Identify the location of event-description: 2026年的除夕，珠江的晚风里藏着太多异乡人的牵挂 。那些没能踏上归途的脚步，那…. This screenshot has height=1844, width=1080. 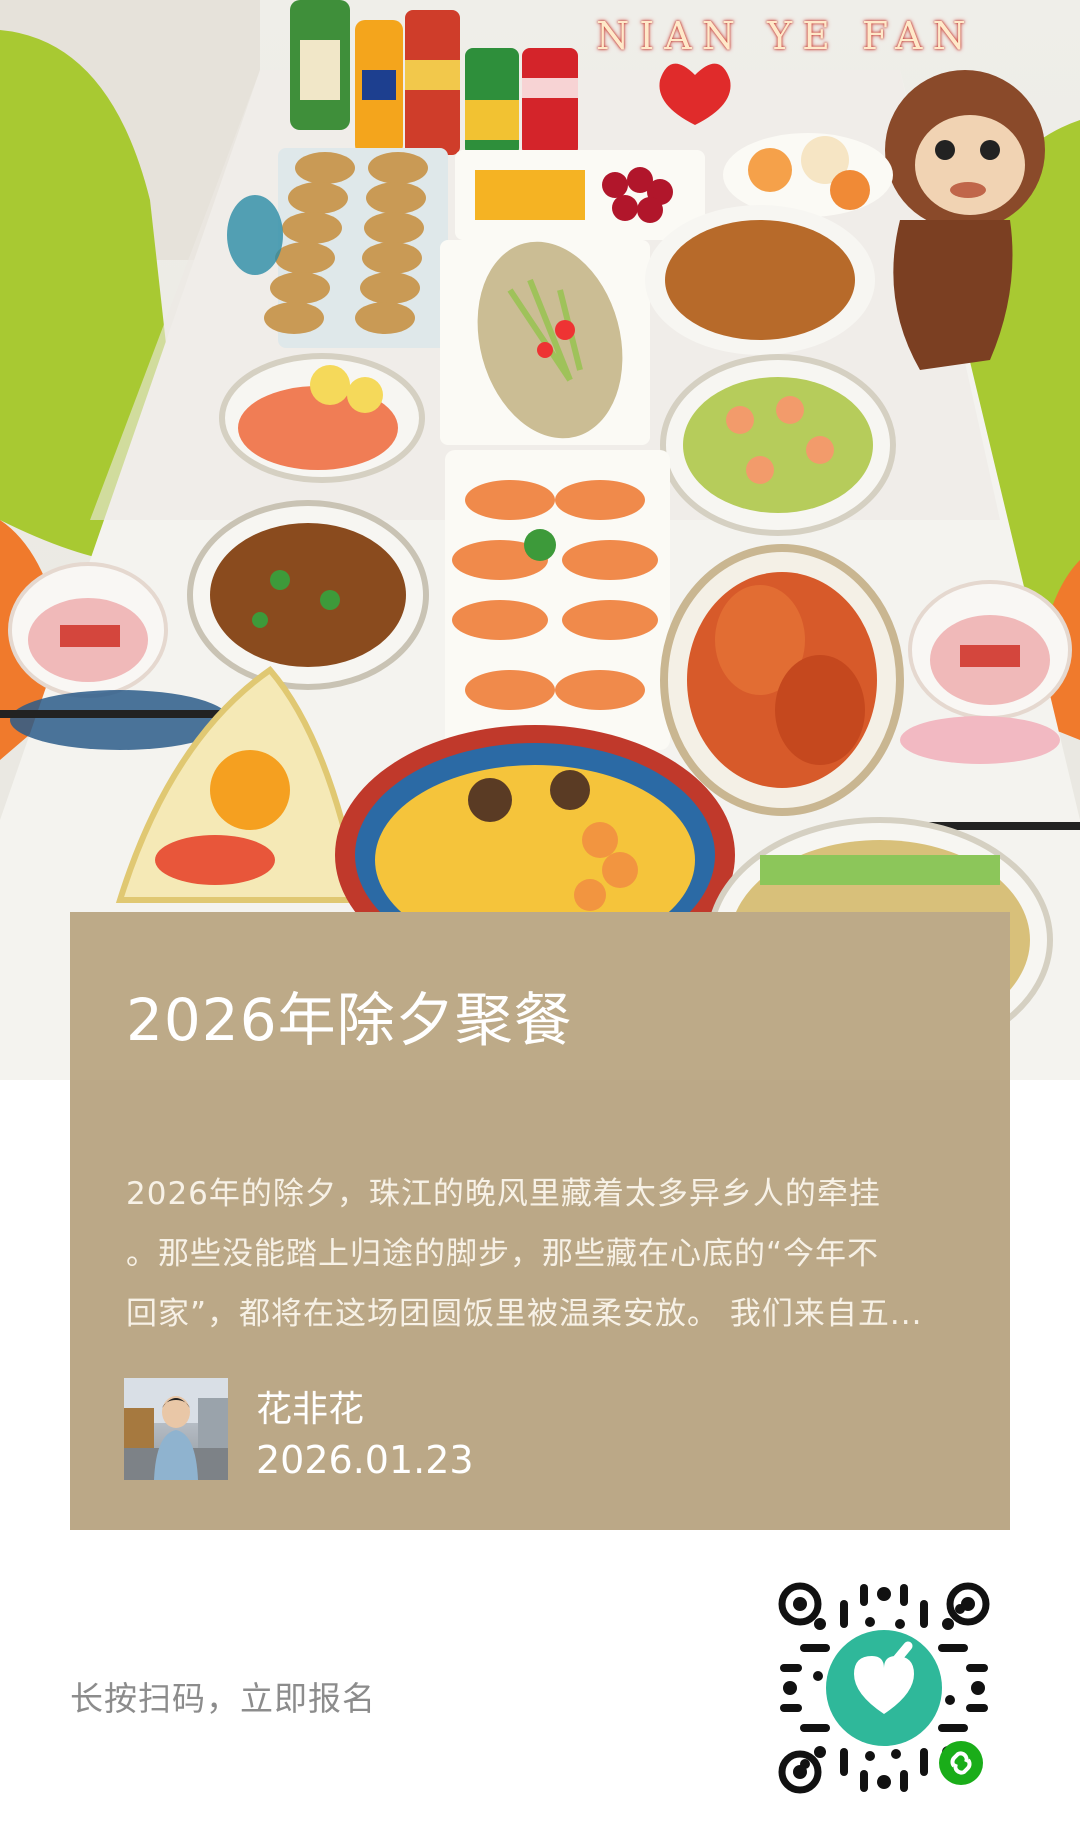
(536, 1254).